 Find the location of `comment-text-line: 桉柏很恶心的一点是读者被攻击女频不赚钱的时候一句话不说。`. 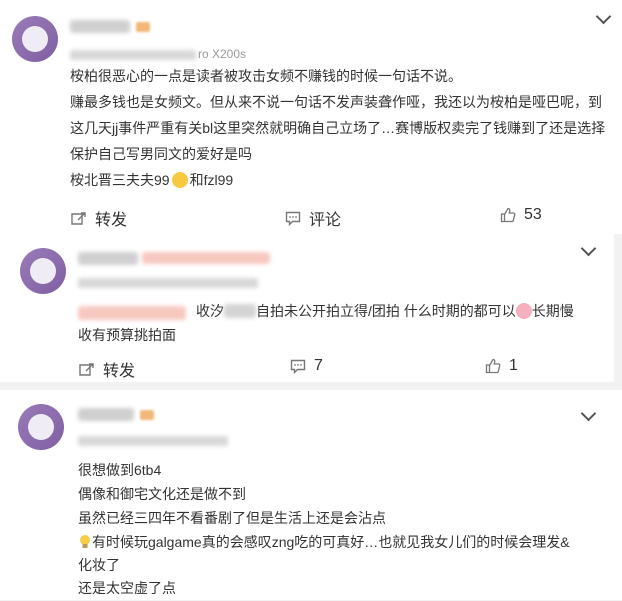

comment-text-line: 桉柏很恶心的一点是读者被攻击女频不赚钱的时候一句话不说。 is located at coordinates (266, 76).